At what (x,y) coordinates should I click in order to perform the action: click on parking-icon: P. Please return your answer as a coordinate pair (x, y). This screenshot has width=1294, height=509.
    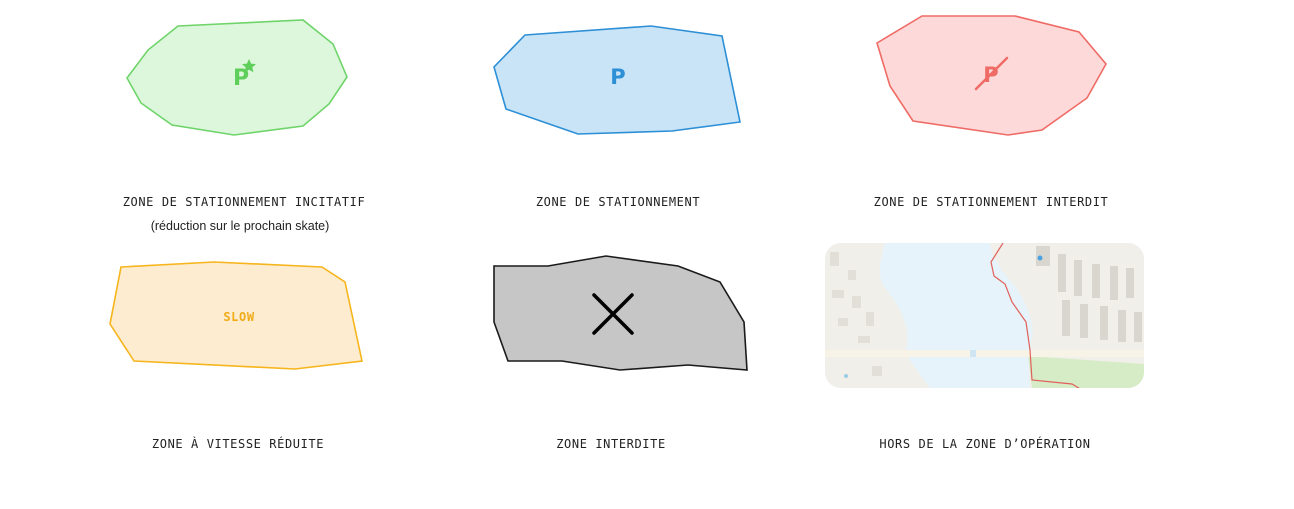
    Looking at the image, I should click on (617, 77).